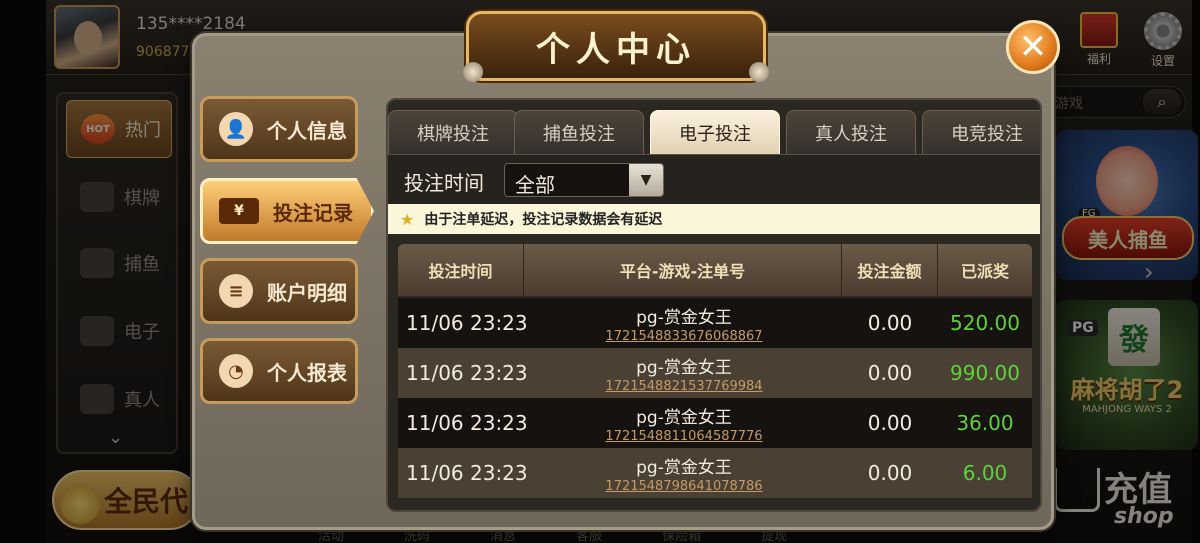 Image resolution: width=1200 pixels, height=543 pixels. What do you see at coordinates (239, 211) in the screenshot?
I see `bet-record-icon: ¥` at bounding box center [239, 211].